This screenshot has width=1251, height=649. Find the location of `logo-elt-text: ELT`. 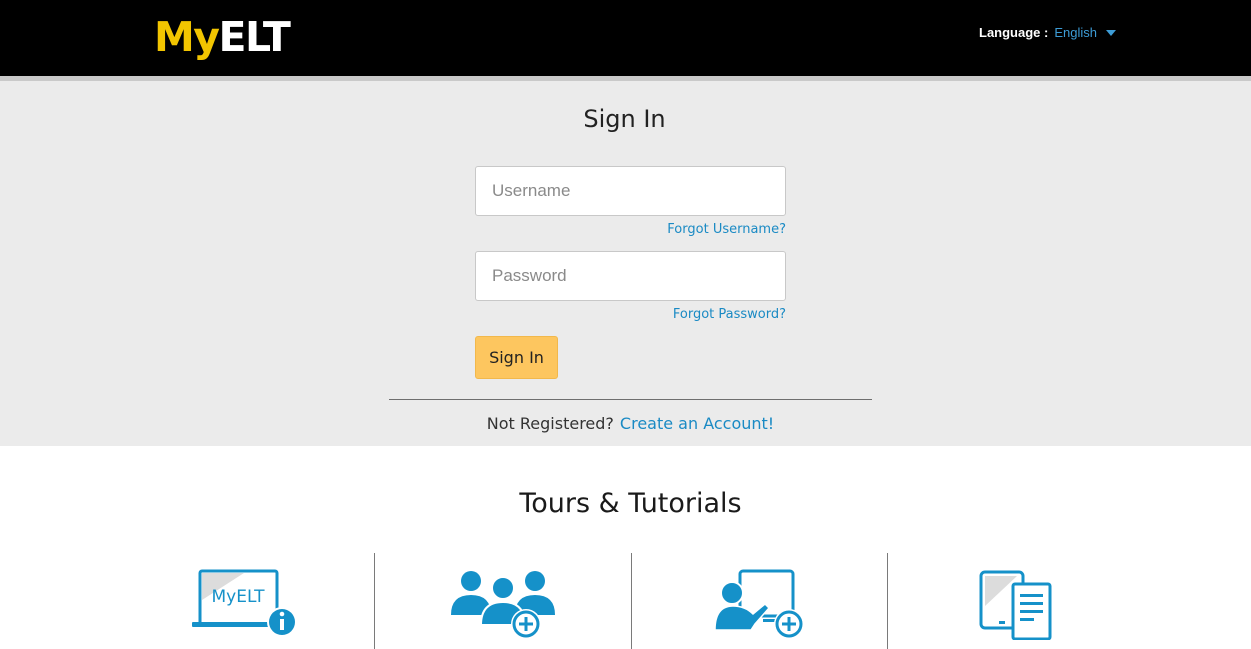

logo-elt-text: ELT is located at coordinates (254, 37).